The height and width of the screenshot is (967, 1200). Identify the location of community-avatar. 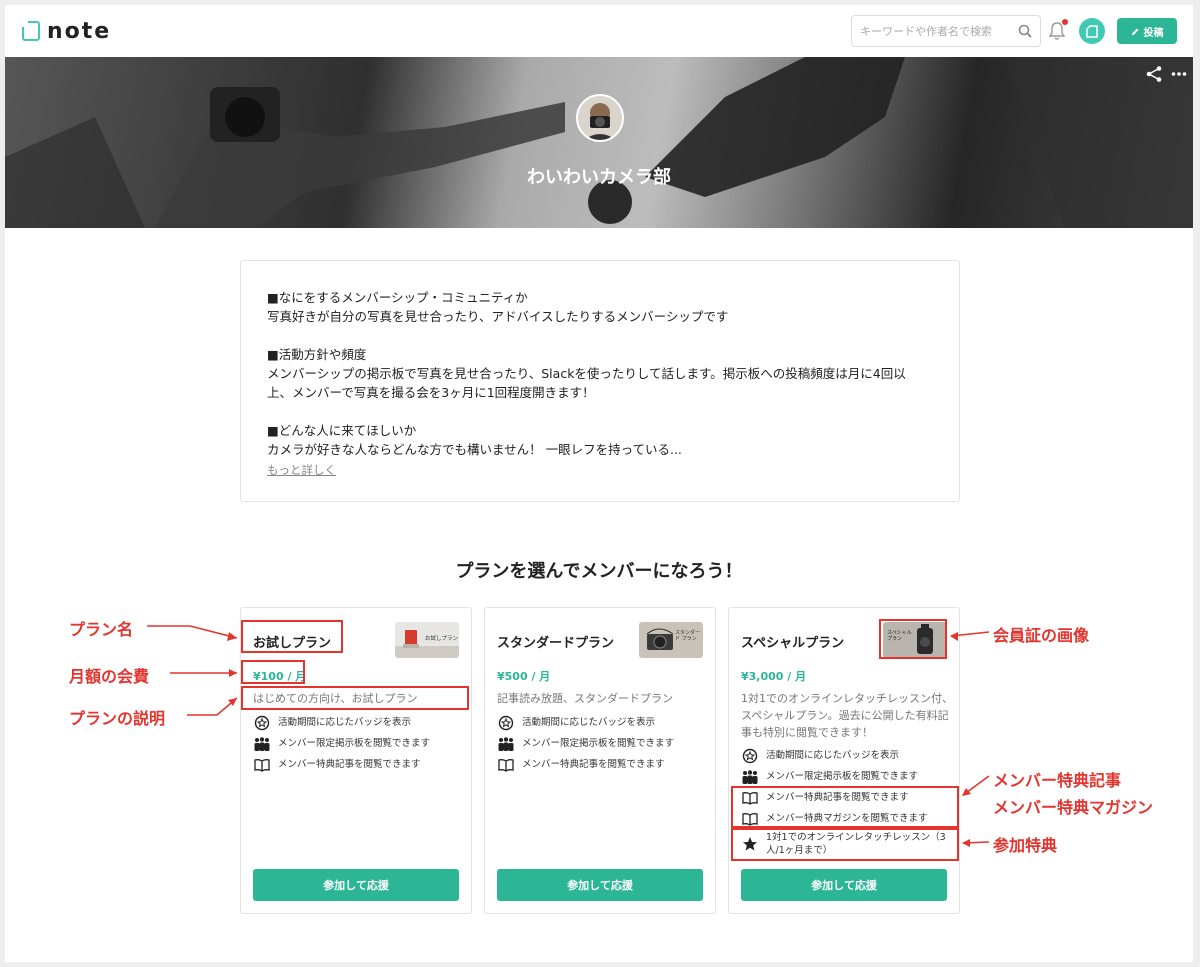
(600, 118).